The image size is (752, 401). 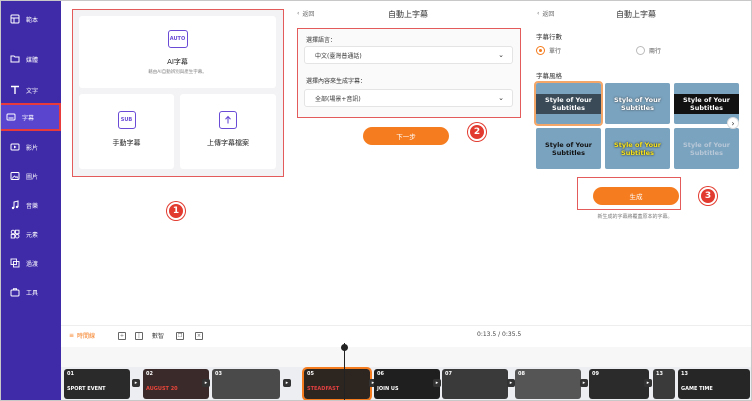 What do you see at coordinates (659, 374) in the screenshot?
I see `clip-number: 13` at bounding box center [659, 374].